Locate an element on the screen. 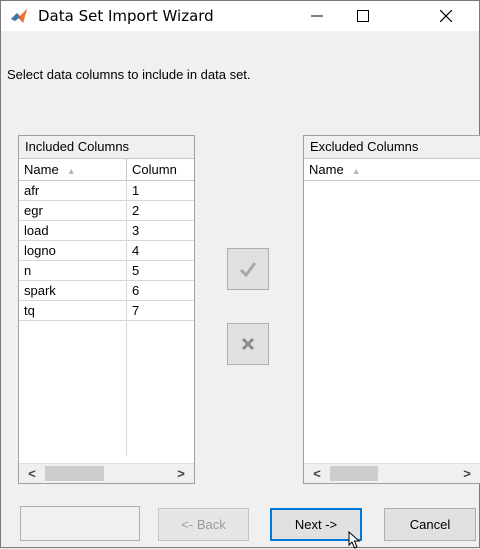 The width and height of the screenshot is (480, 549). minimize-button is located at coordinates (317, 16).